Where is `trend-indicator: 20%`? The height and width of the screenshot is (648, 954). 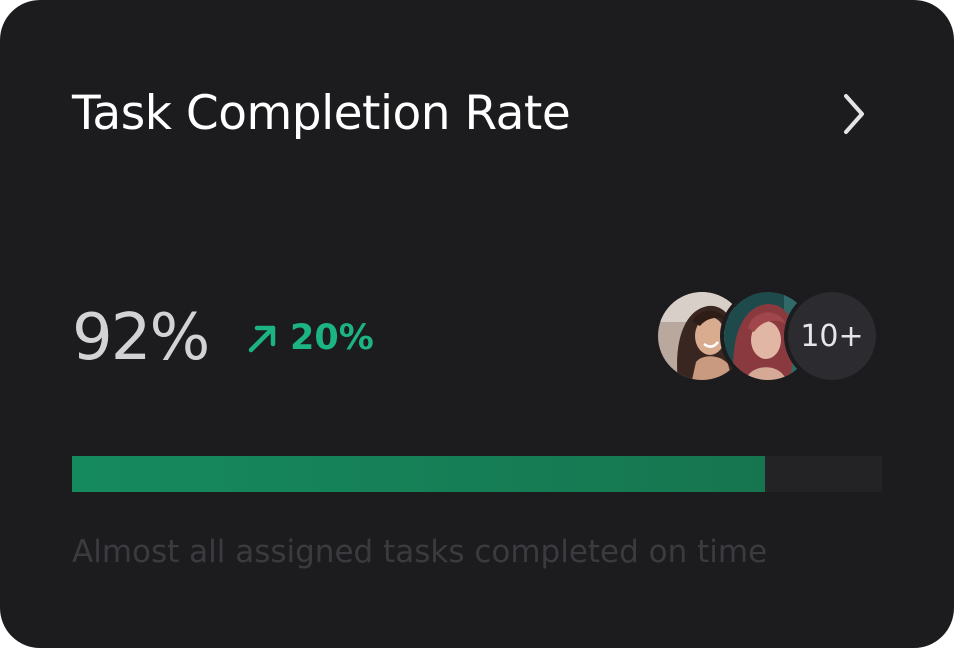 trend-indicator: 20% is located at coordinates (310, 338).